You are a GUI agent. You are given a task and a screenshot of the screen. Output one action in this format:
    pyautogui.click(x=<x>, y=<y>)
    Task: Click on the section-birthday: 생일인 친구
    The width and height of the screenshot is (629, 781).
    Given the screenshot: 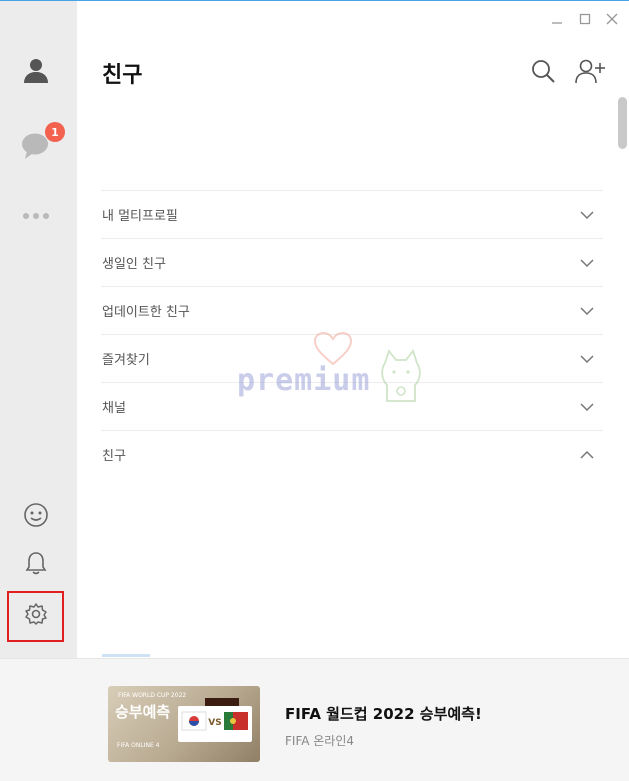 What is the action you would take?
    pyautogui.click(x=352, y=262)
    